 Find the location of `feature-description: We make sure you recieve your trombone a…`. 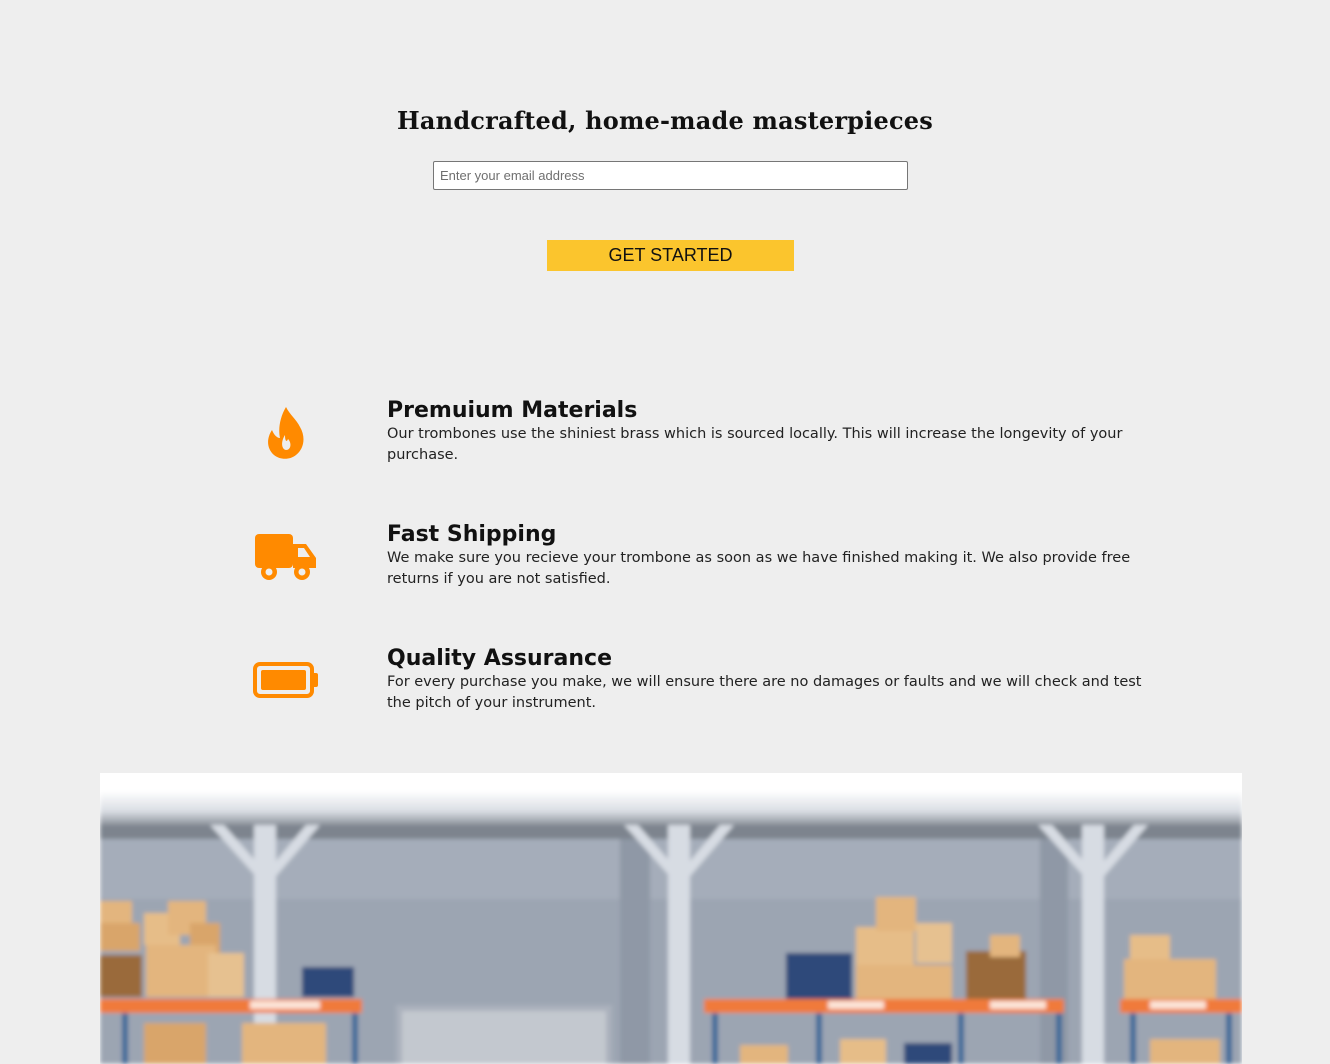

feature-description: We make sure you recieve your trombone a… is located at coordinates (759, 568).